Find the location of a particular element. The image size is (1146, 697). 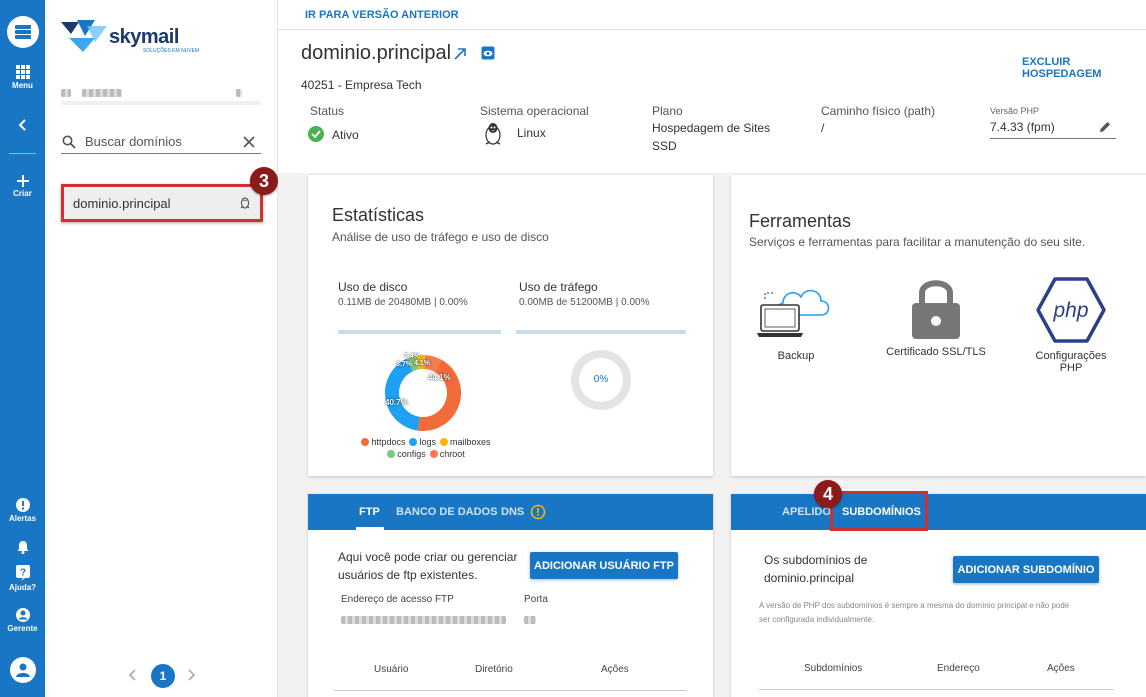

tools-title: Ferramentas is located at coordinates (800, 221).